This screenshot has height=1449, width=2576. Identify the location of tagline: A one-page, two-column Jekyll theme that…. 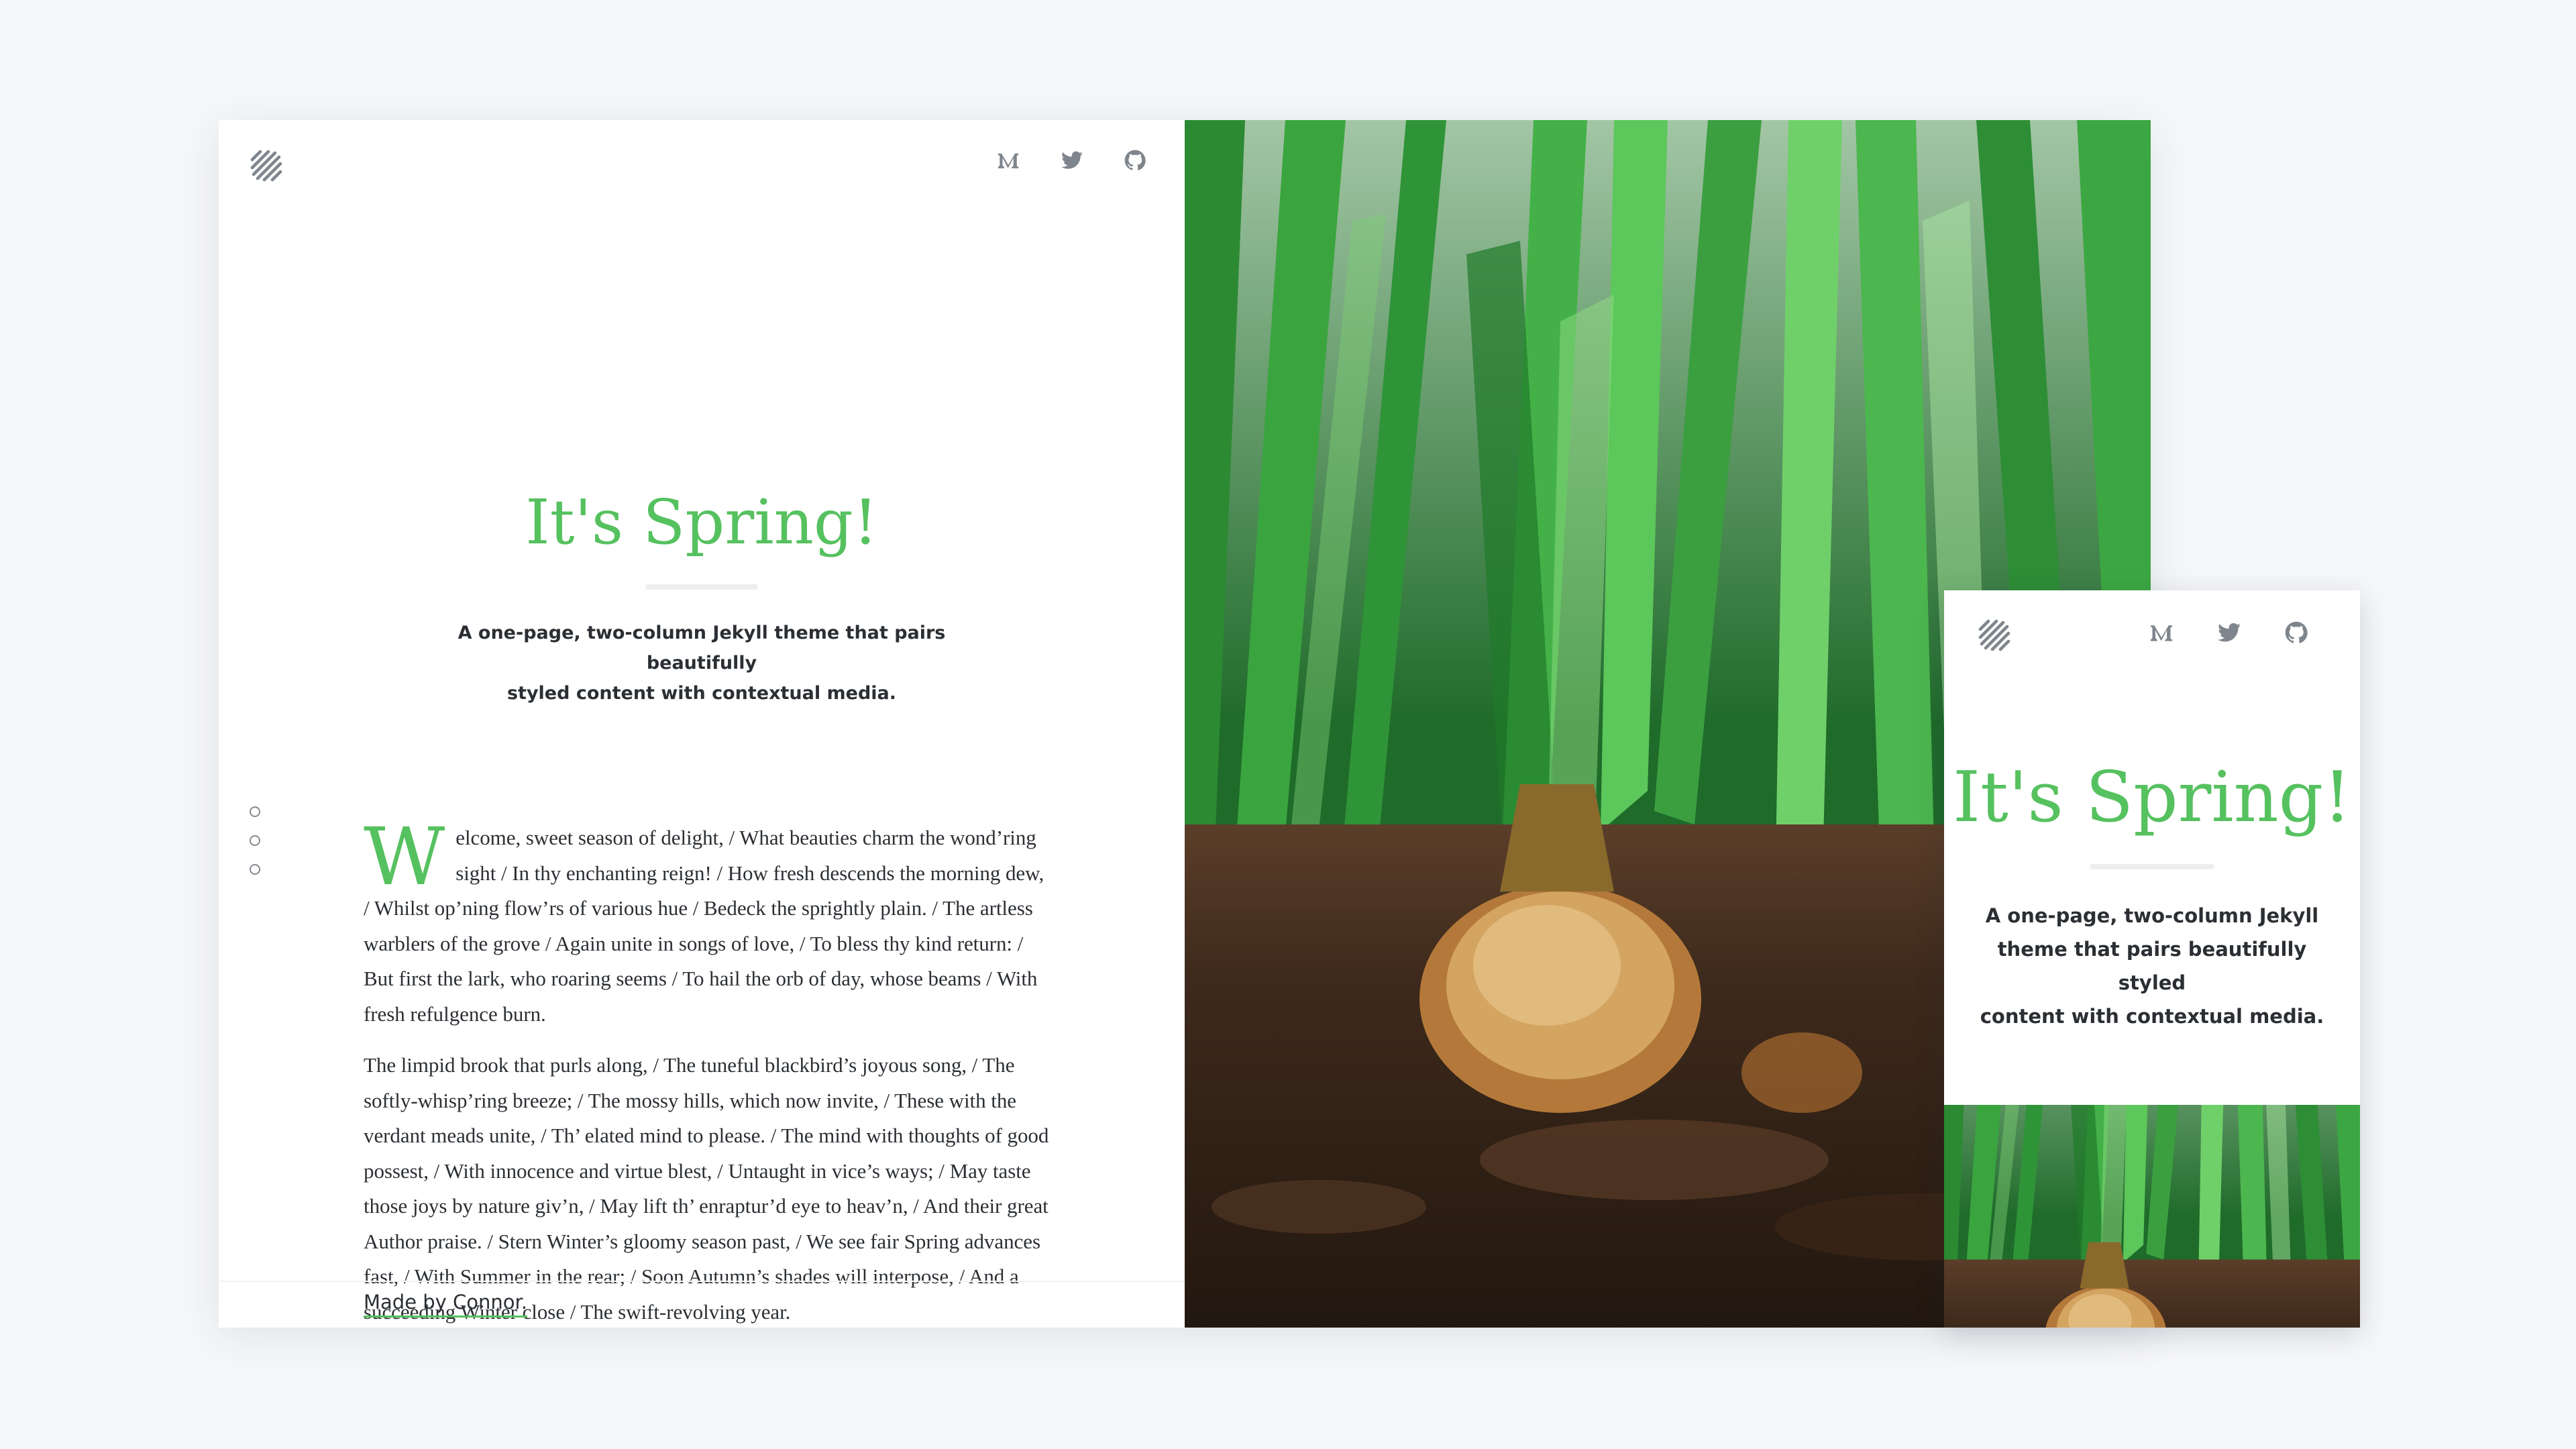
(702, 663).